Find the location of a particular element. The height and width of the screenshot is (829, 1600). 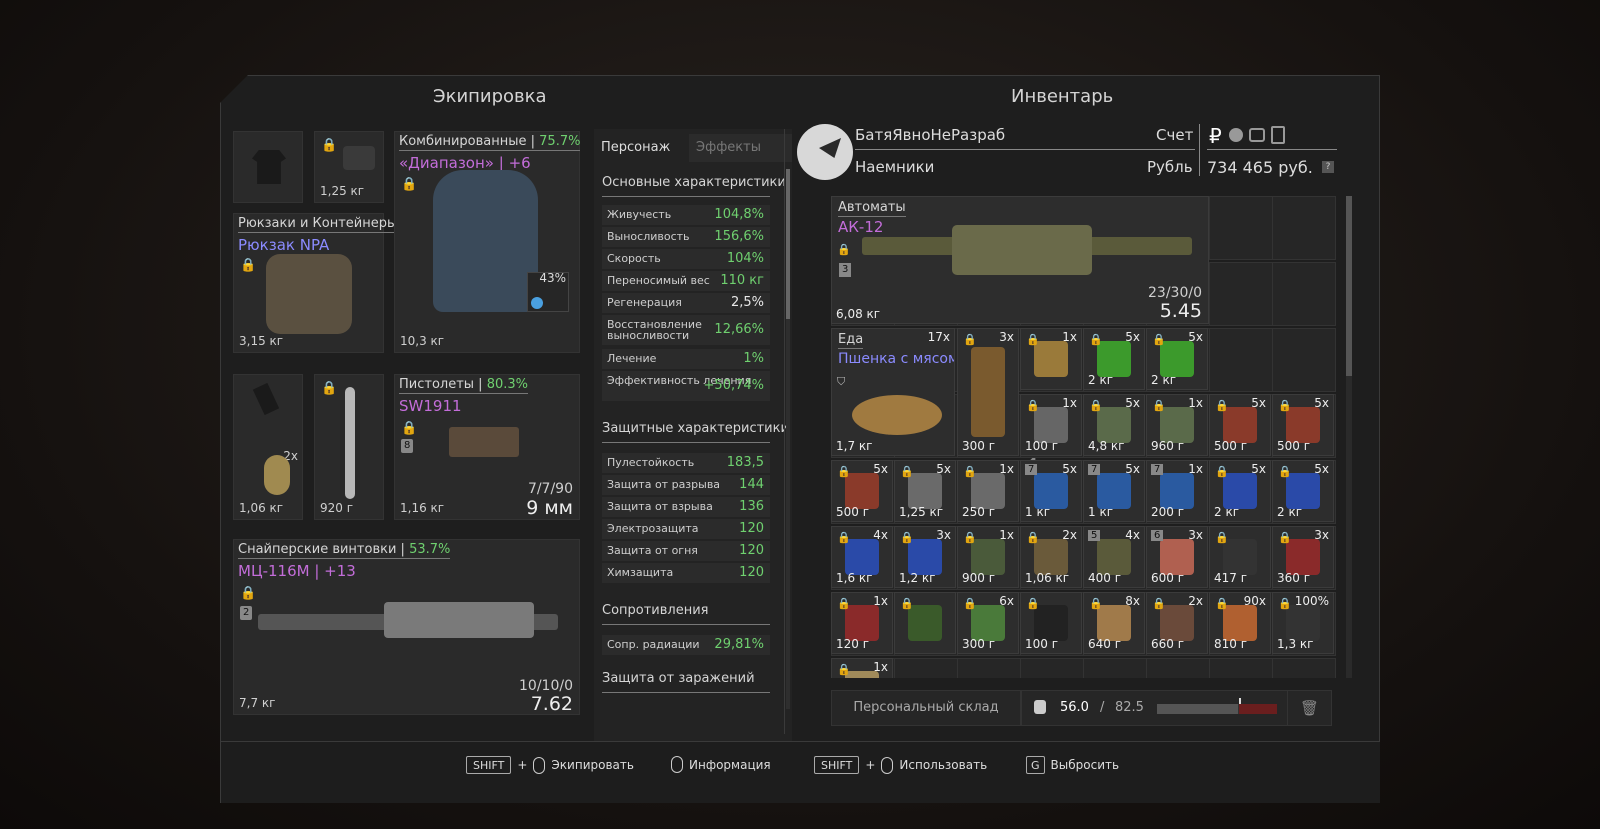

inventory-item: 🔒 5x 4,8 кг is located at coordinates (1114, 425).